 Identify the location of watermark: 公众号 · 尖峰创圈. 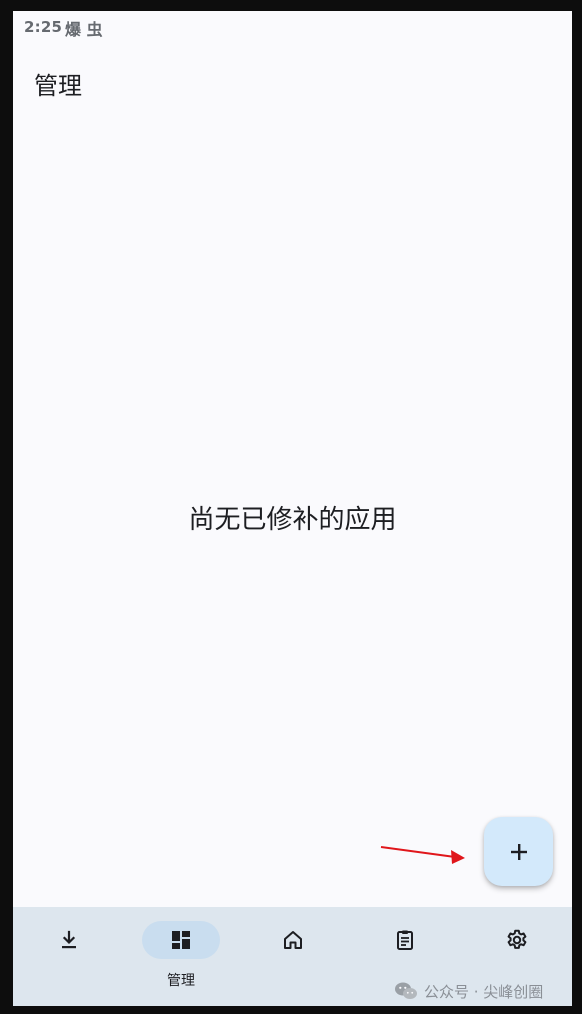
(468, 991).